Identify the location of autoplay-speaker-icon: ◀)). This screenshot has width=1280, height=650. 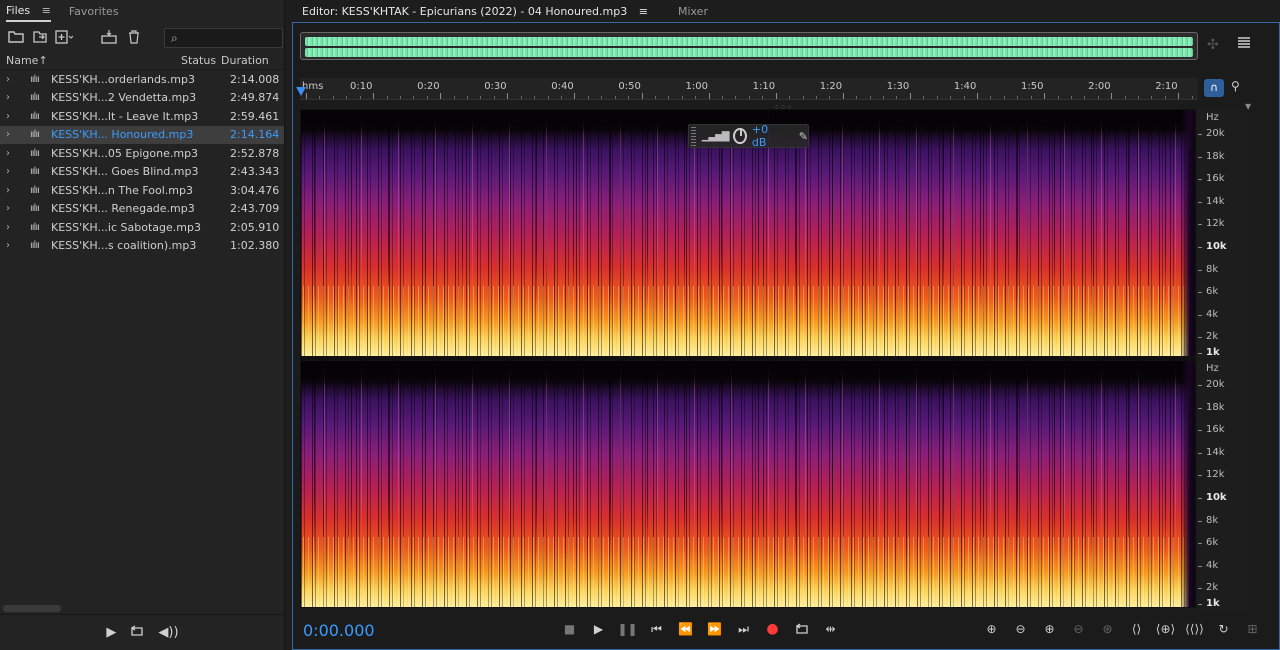
(168, 632).